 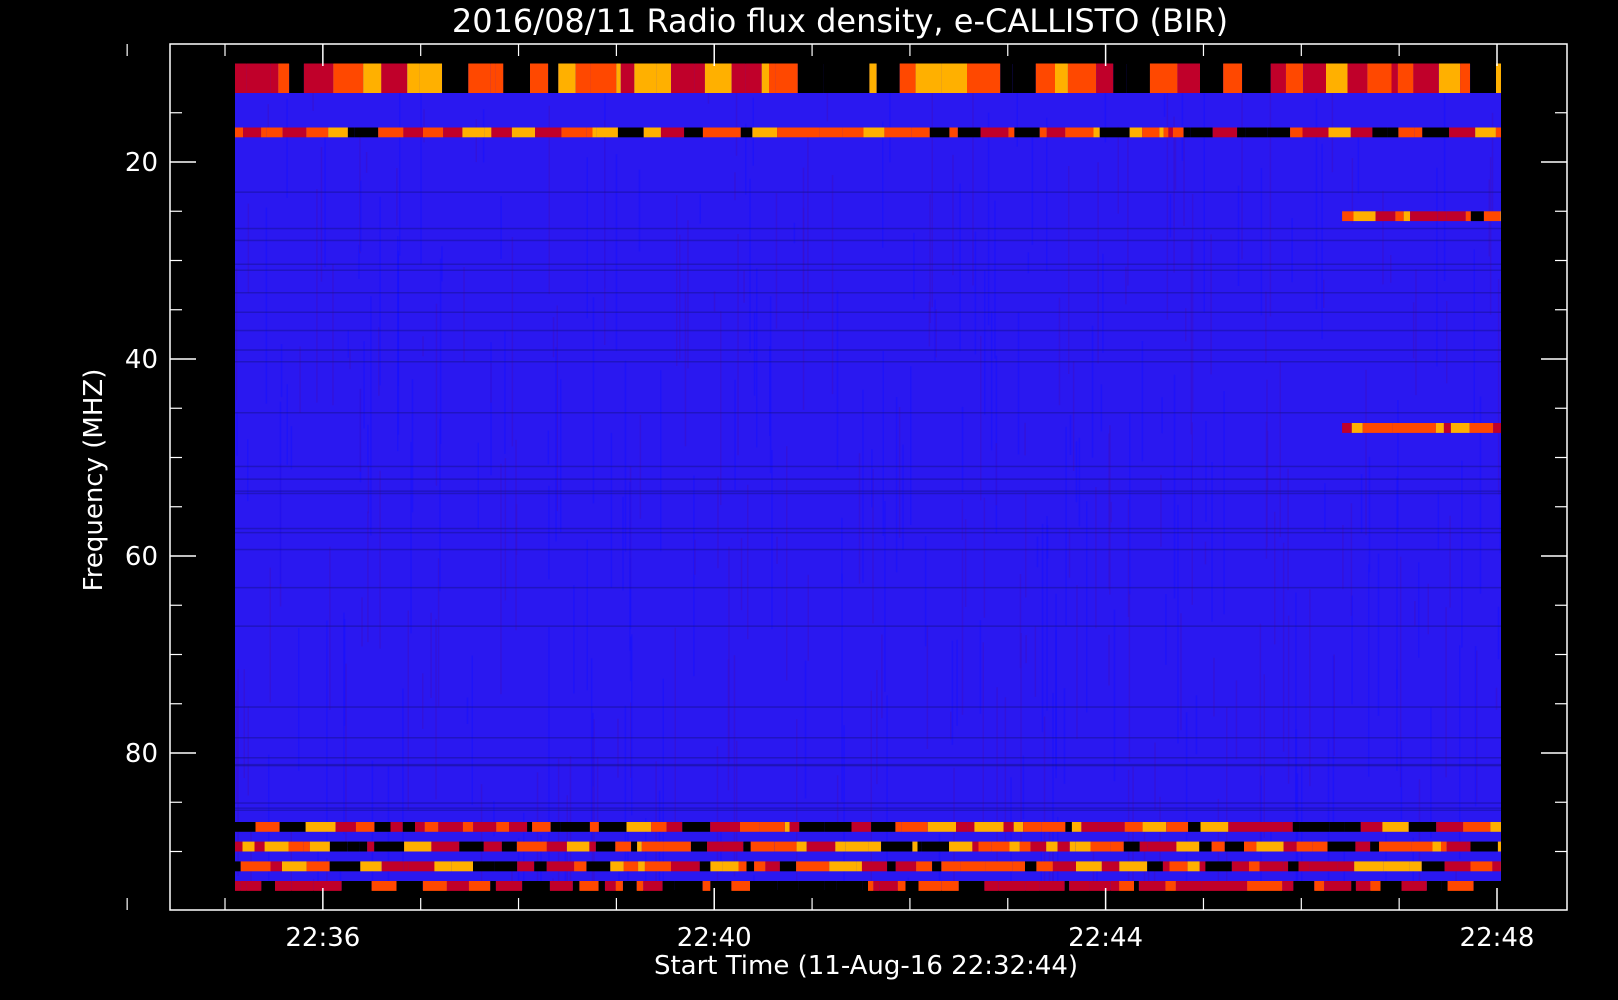 I want to click on feature-band, so click(x=868, y=886).